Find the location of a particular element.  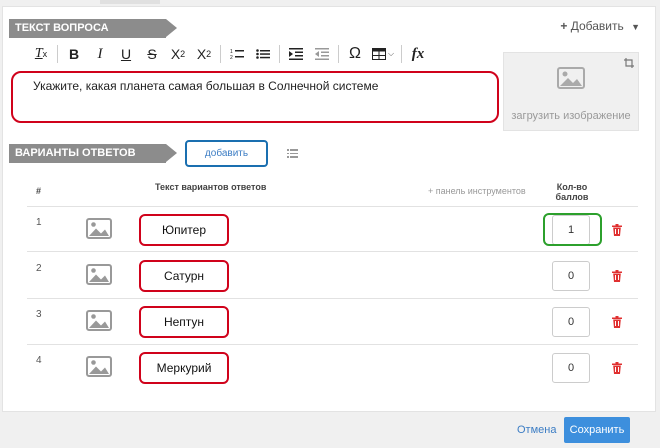

row-number: 2 is located at coordinates (39, 268).